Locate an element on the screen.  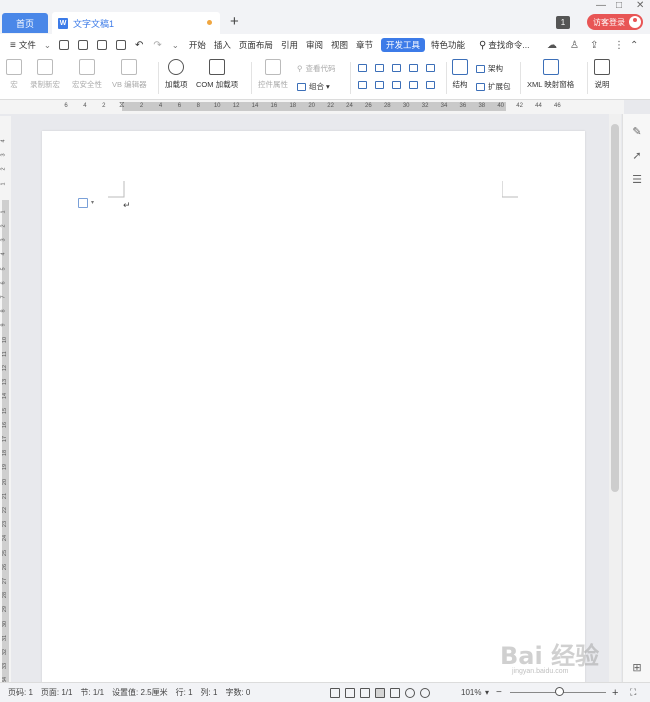
quick-access-dropdown-icon: ⌄ is located at coordinates (175, 45).